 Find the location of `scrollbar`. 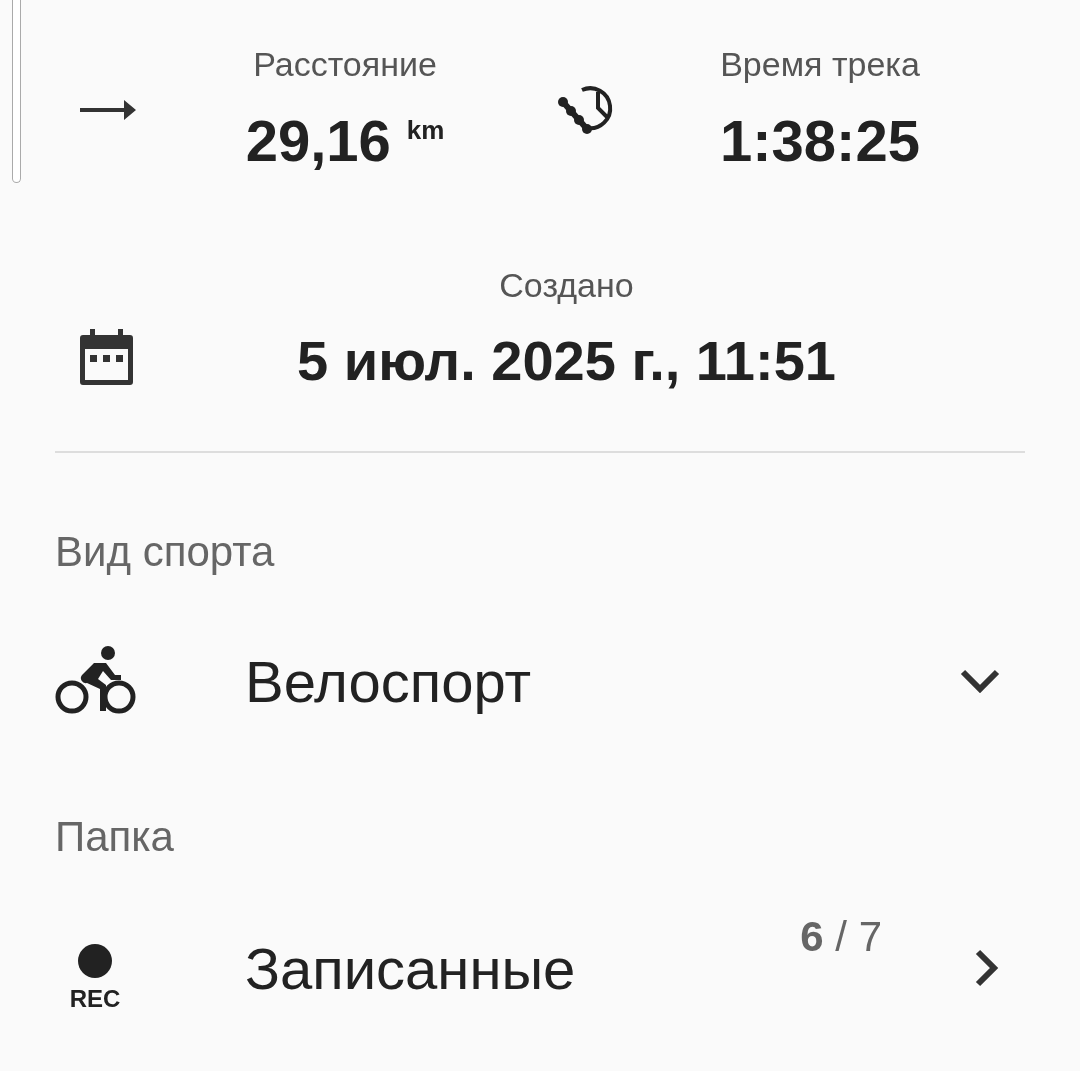

scrollbar is located at coordinates (16, 91).